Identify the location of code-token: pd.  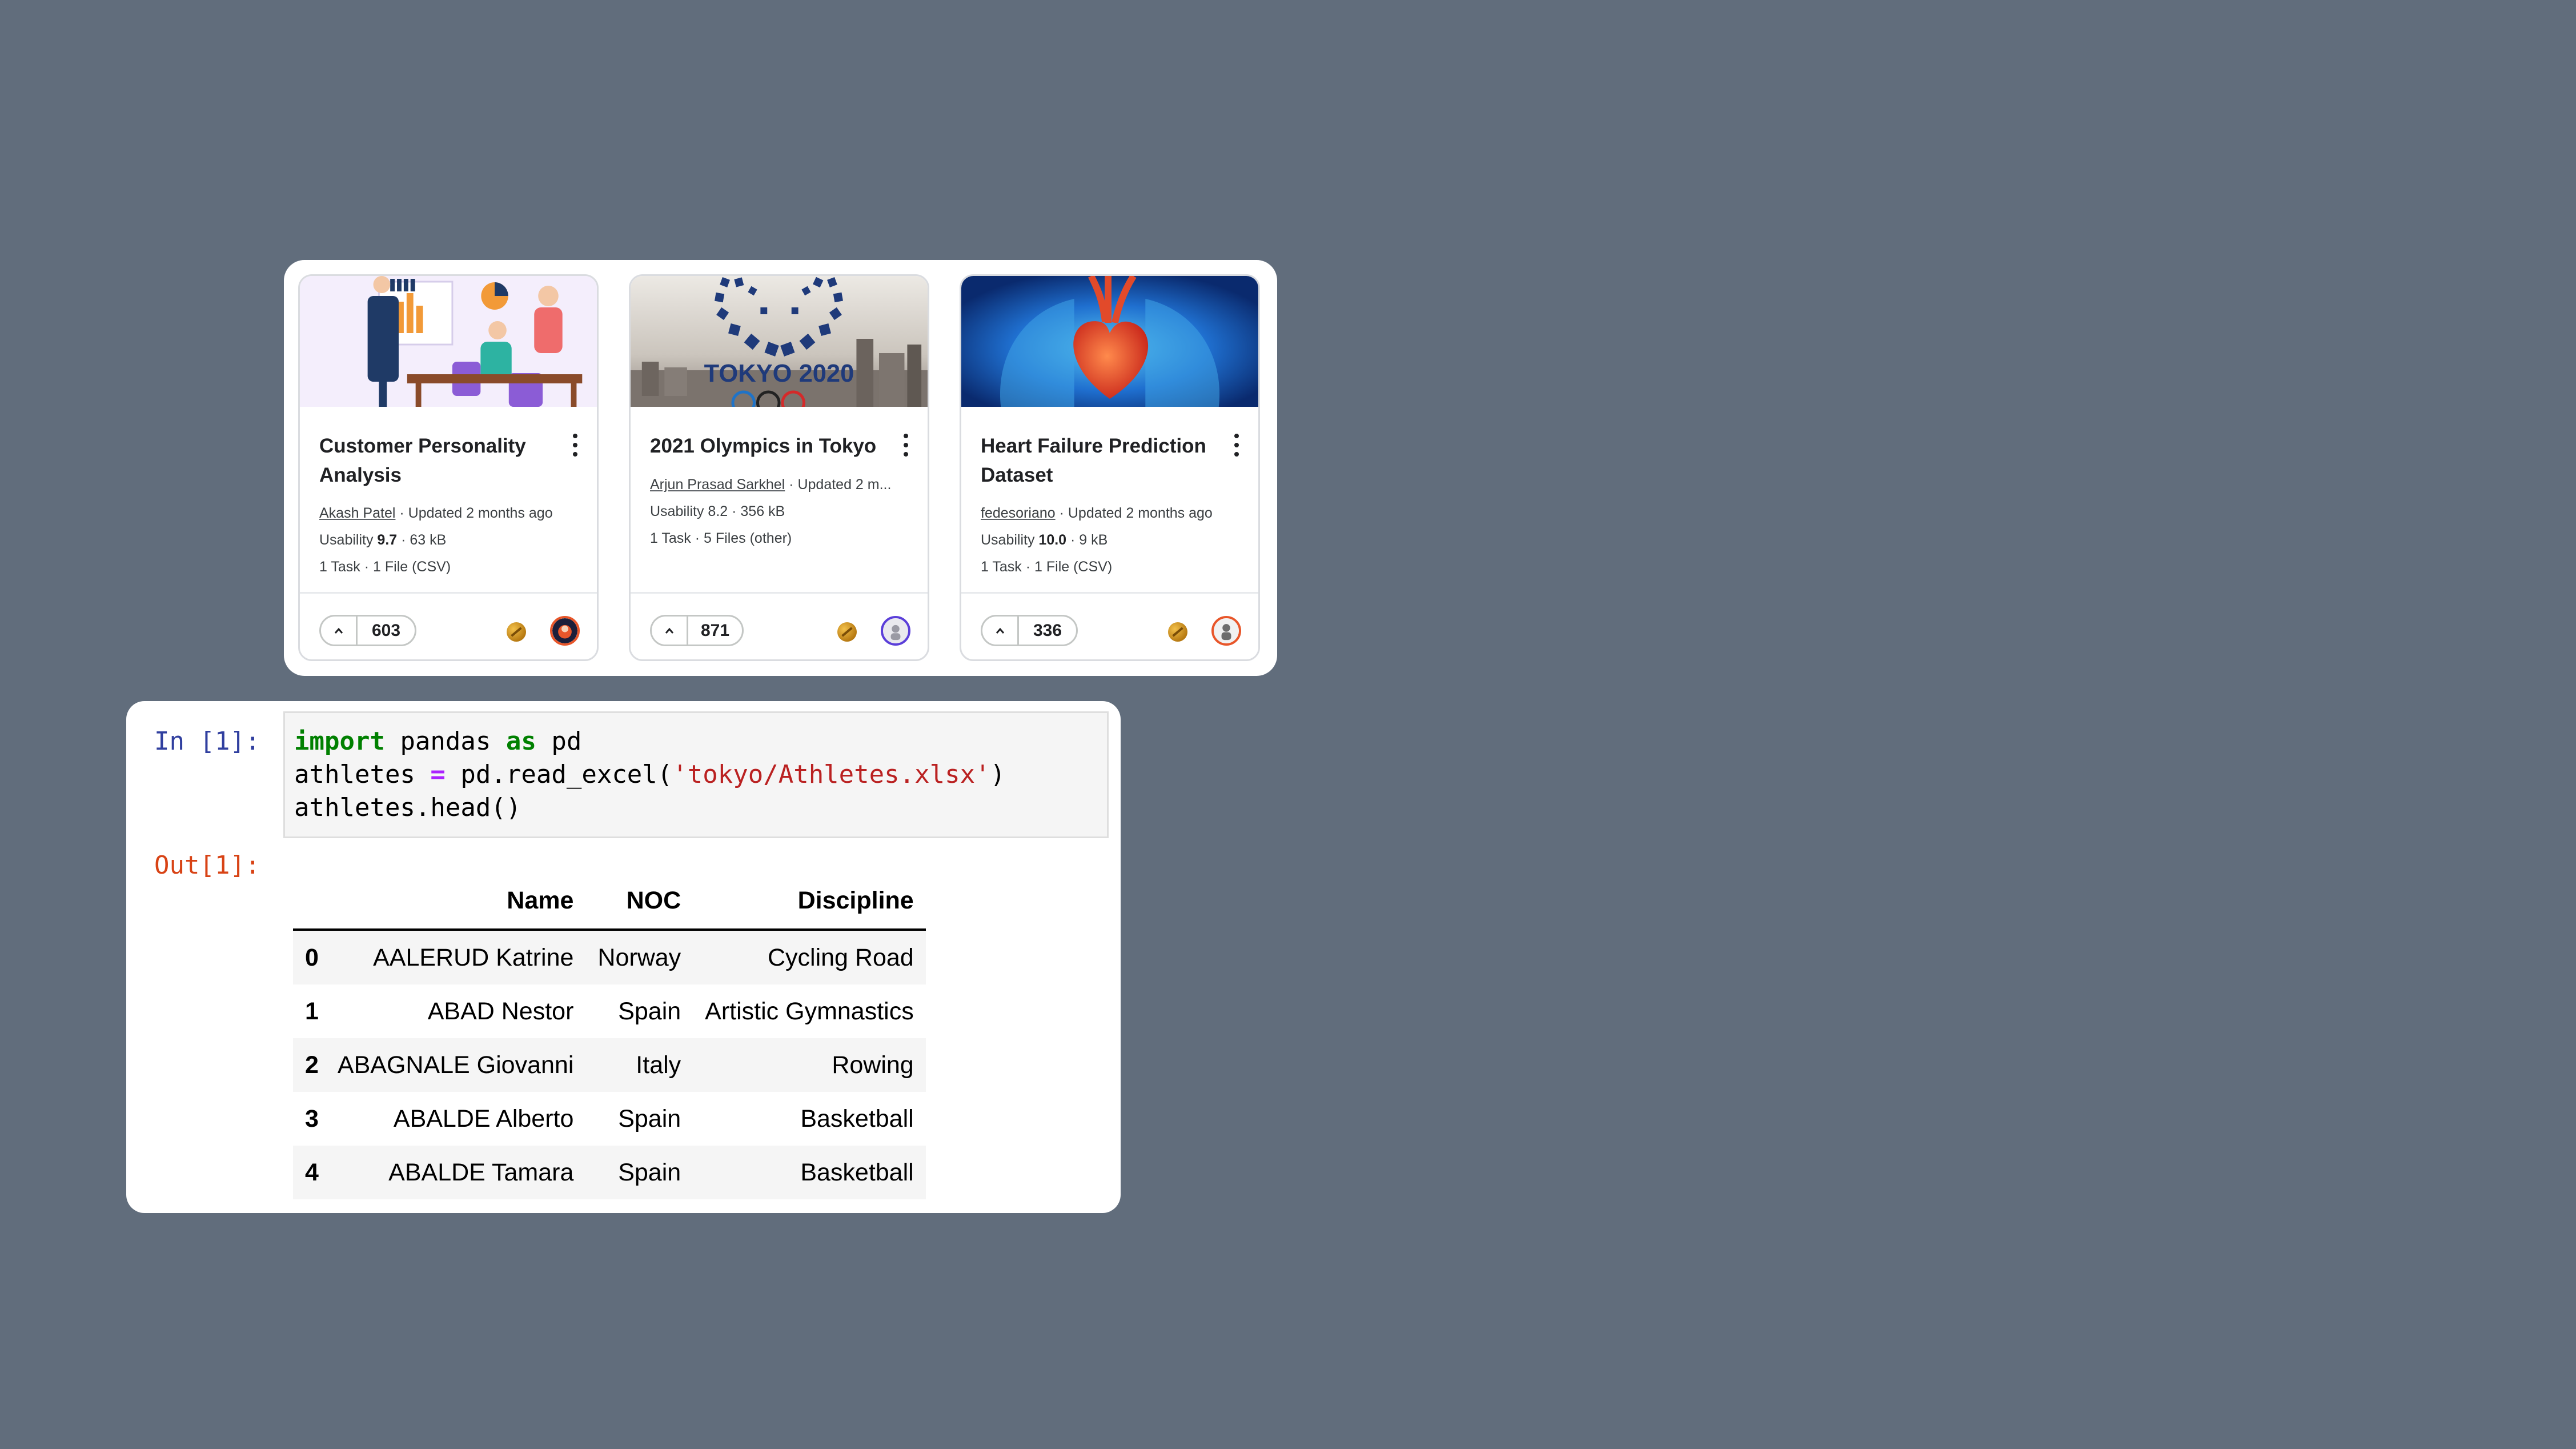
(559, 741).